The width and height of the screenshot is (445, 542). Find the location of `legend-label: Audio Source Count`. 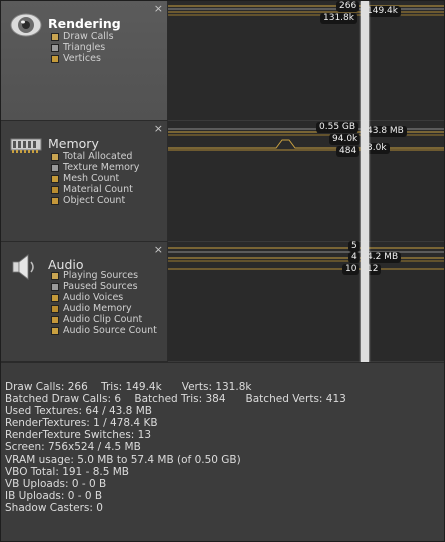

legend-label: Audio Source Count is located at coordinates (110, 330).